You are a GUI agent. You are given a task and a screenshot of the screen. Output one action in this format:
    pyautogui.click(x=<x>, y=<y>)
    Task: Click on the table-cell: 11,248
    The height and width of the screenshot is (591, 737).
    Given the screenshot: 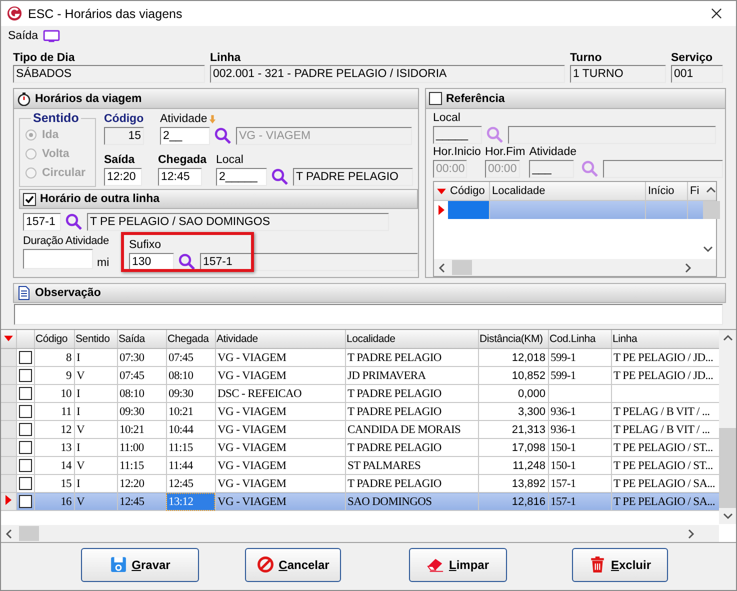 What is the action you would take?
    pyautogui.click(x=529, y=466)
    